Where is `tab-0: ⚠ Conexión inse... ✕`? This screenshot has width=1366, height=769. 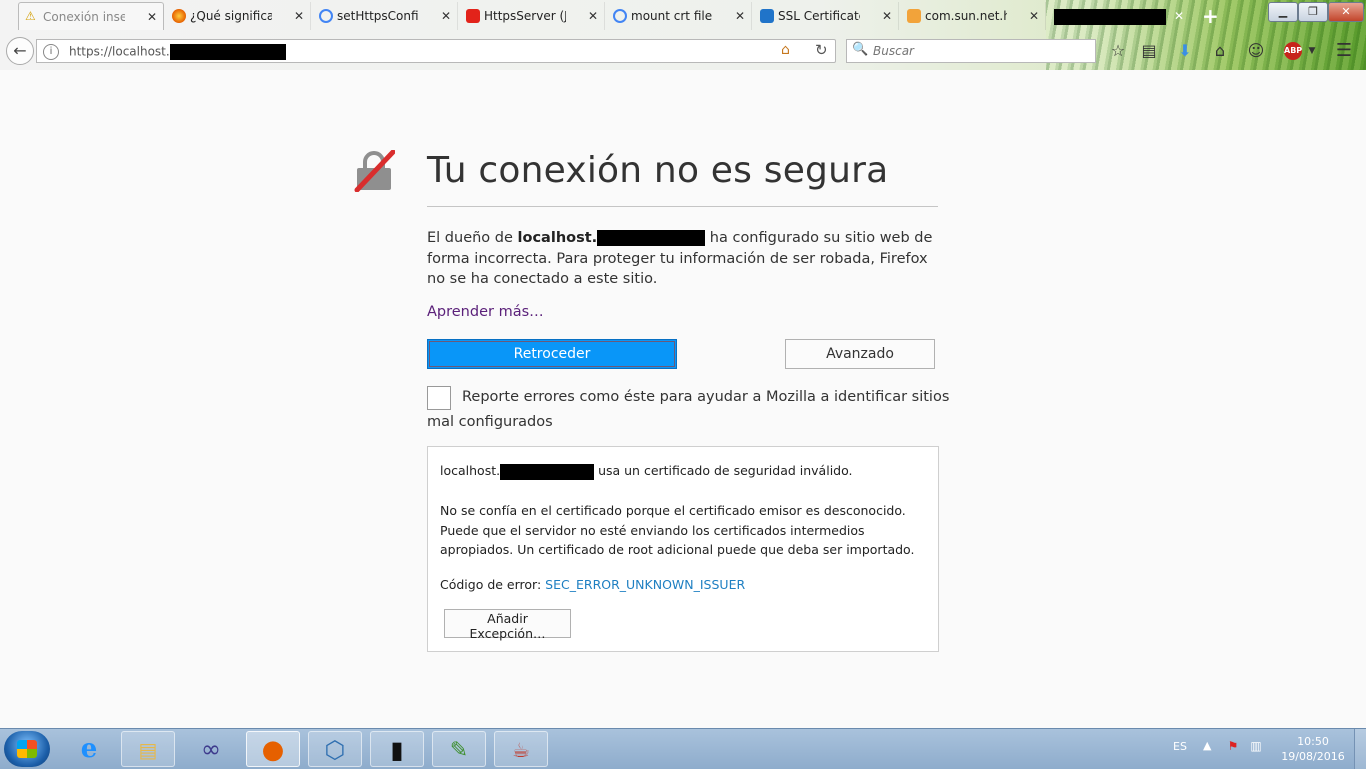
tab-0: ⚠ Conexión inse... ✕ is located at coordinates (91, 16).